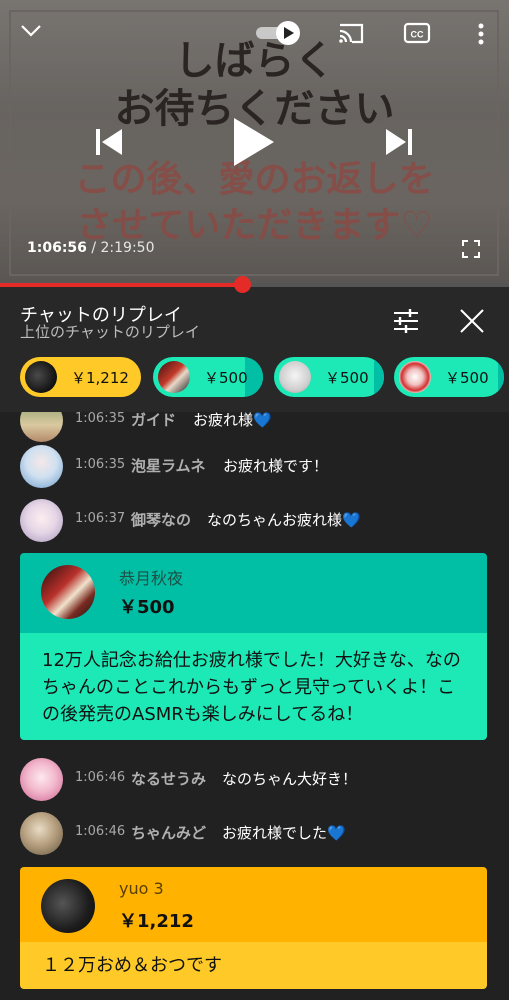  What do you see at coordinates (168, 832) in the screenshot?
I see `message-author: ちゃんみど` at bounding box center [168, 832].